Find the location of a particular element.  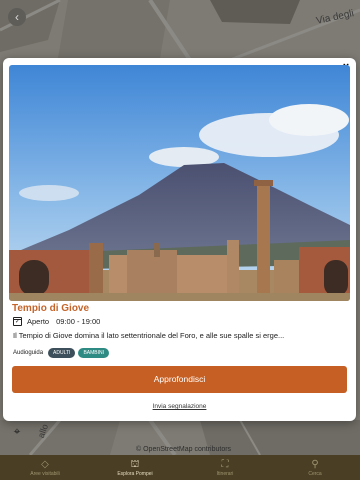

nav-item-esplora-pompei: ⛫ Esplora Pompei is located at coordinates (135, 468).